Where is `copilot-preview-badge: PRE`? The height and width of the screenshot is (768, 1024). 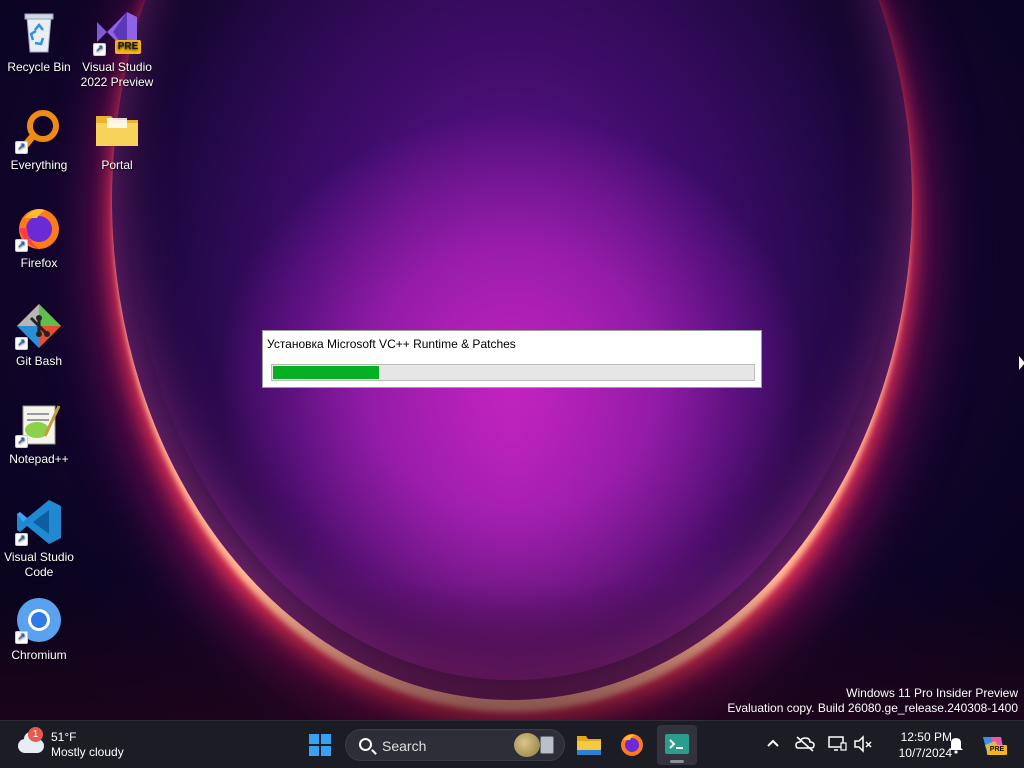
copilot-preview-badge: PRE is located at coordinates (997, 750).